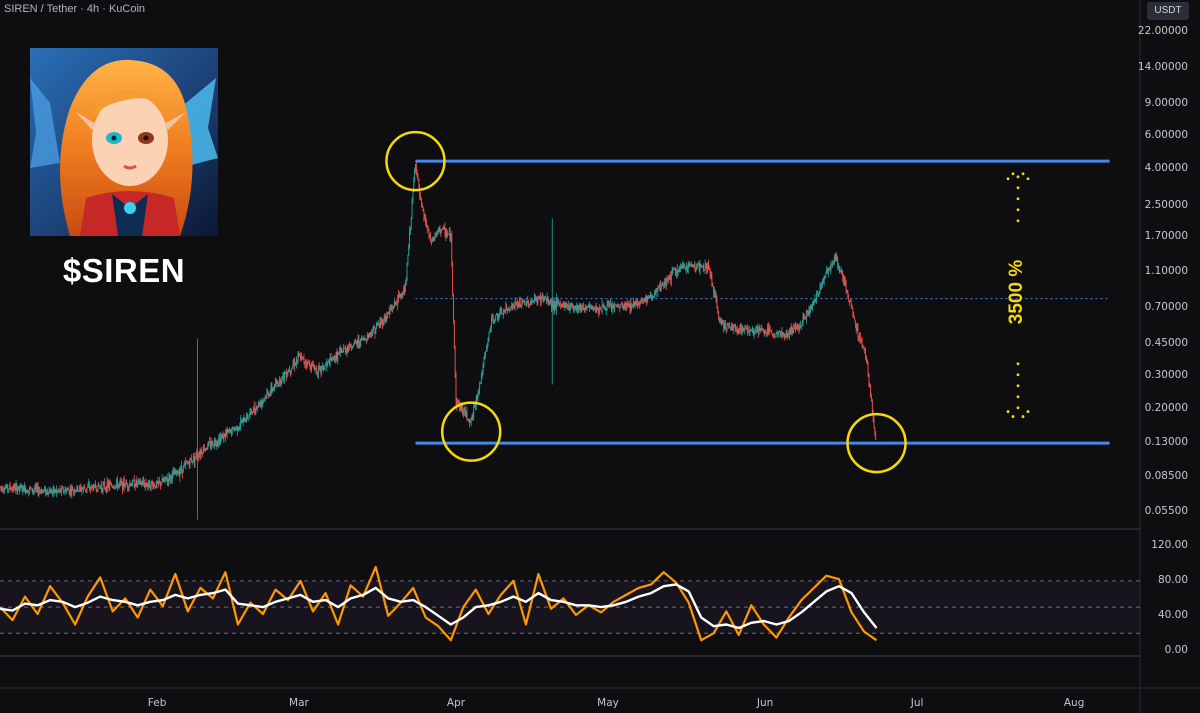 This screenshot has width=1200, height=713. I want to click on quote-currency-badge: USDT, so click(1168, 11).